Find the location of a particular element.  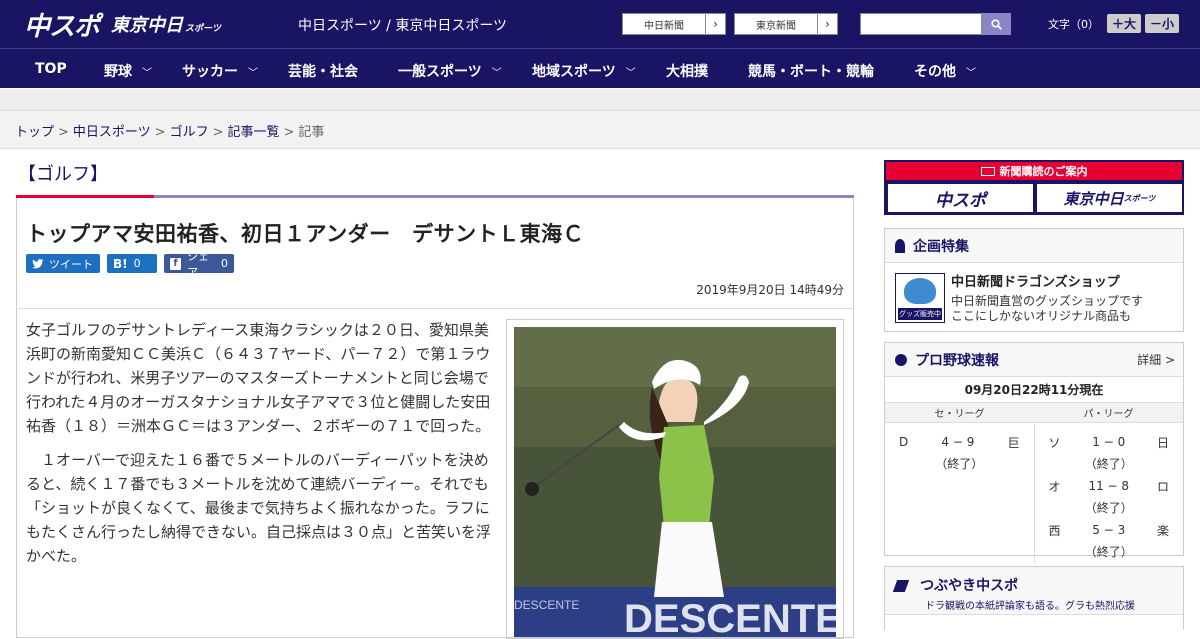

game-row: ソ 1 − 0 日 is located at coordinates (1109, 442).